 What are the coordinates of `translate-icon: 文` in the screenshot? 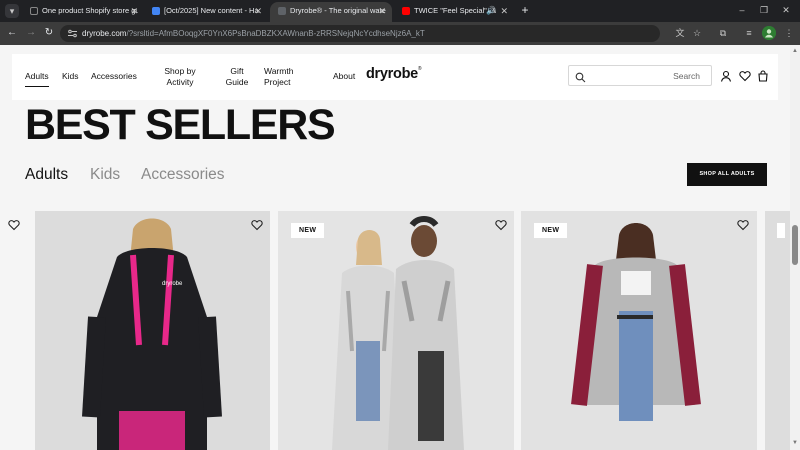 It's located at (680, 33).